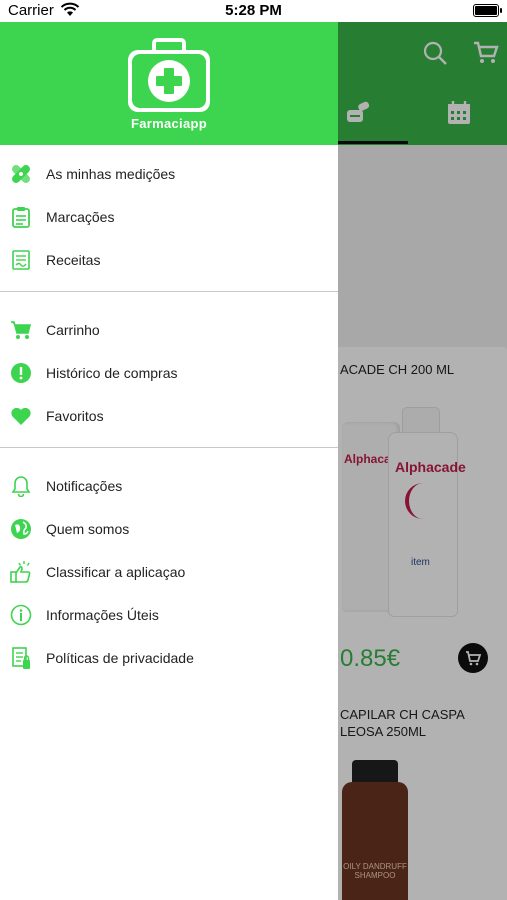 The width and height of the screenshot is (507, 900). I want to click on menu-item-label: Carrinho, so click(73, 329).